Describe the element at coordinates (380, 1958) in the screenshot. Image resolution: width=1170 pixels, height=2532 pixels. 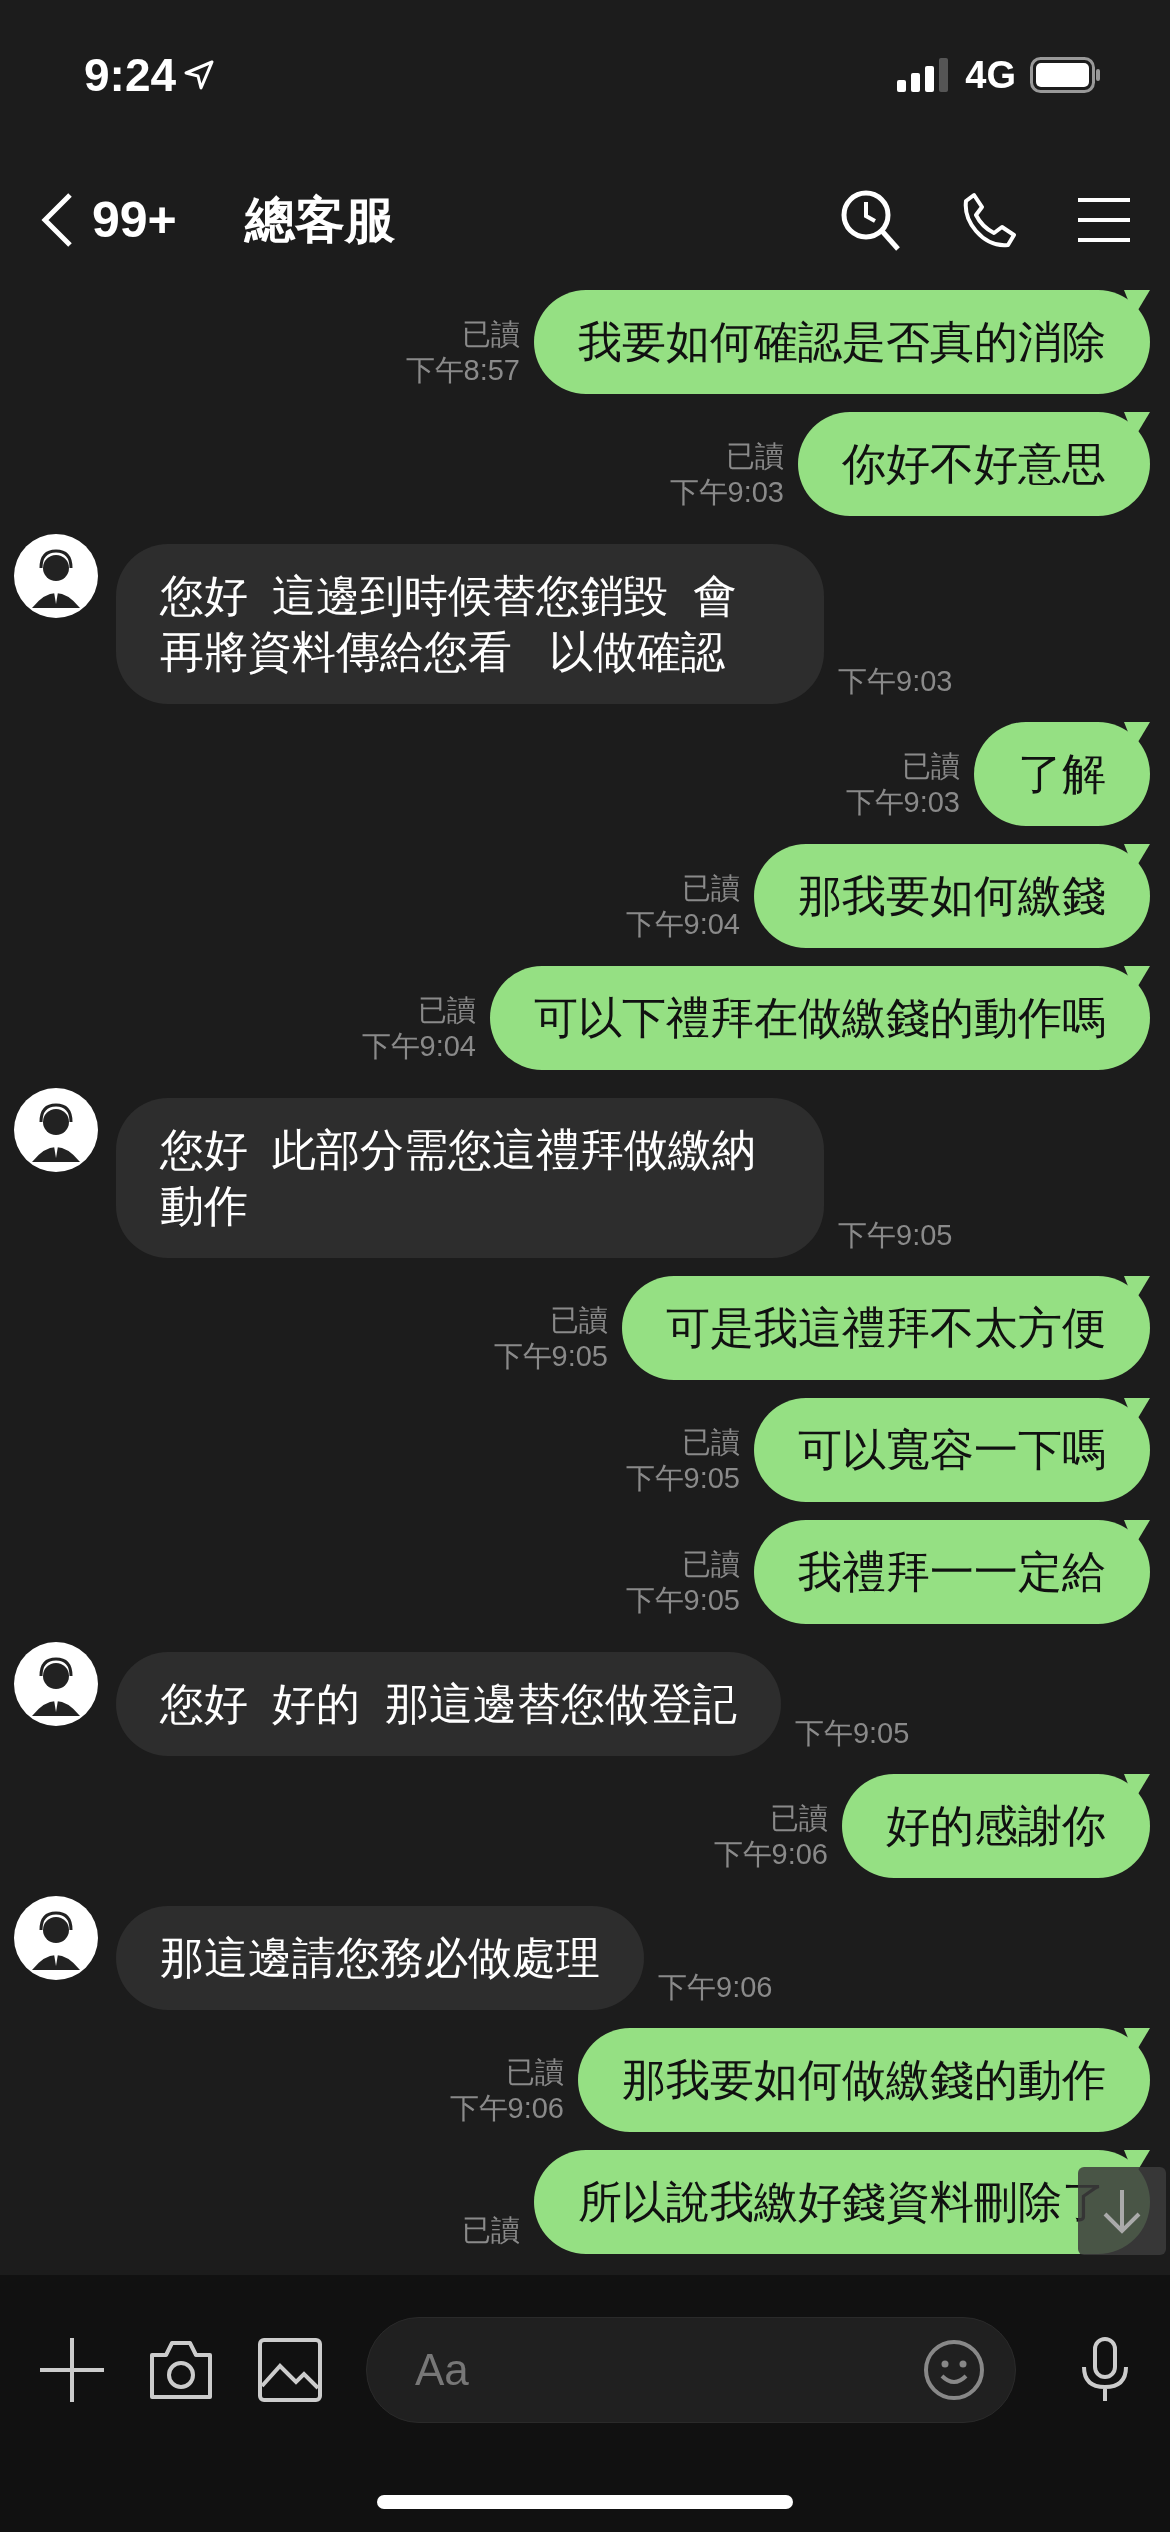
I see `received-message: 那這邊請您務必做處理` at that location.